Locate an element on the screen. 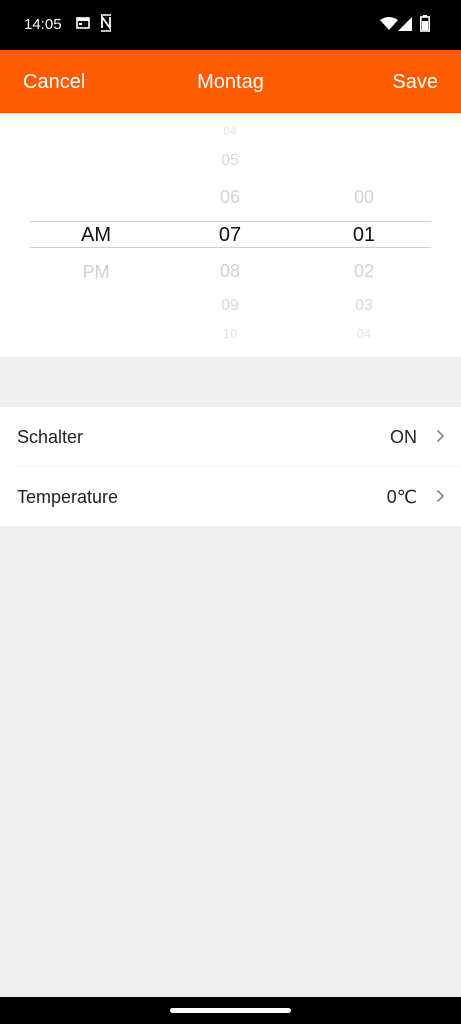 The width and height of the screenshot is (461, 1024). settings-row-label: Temperature is located at coordinates (68, 497).